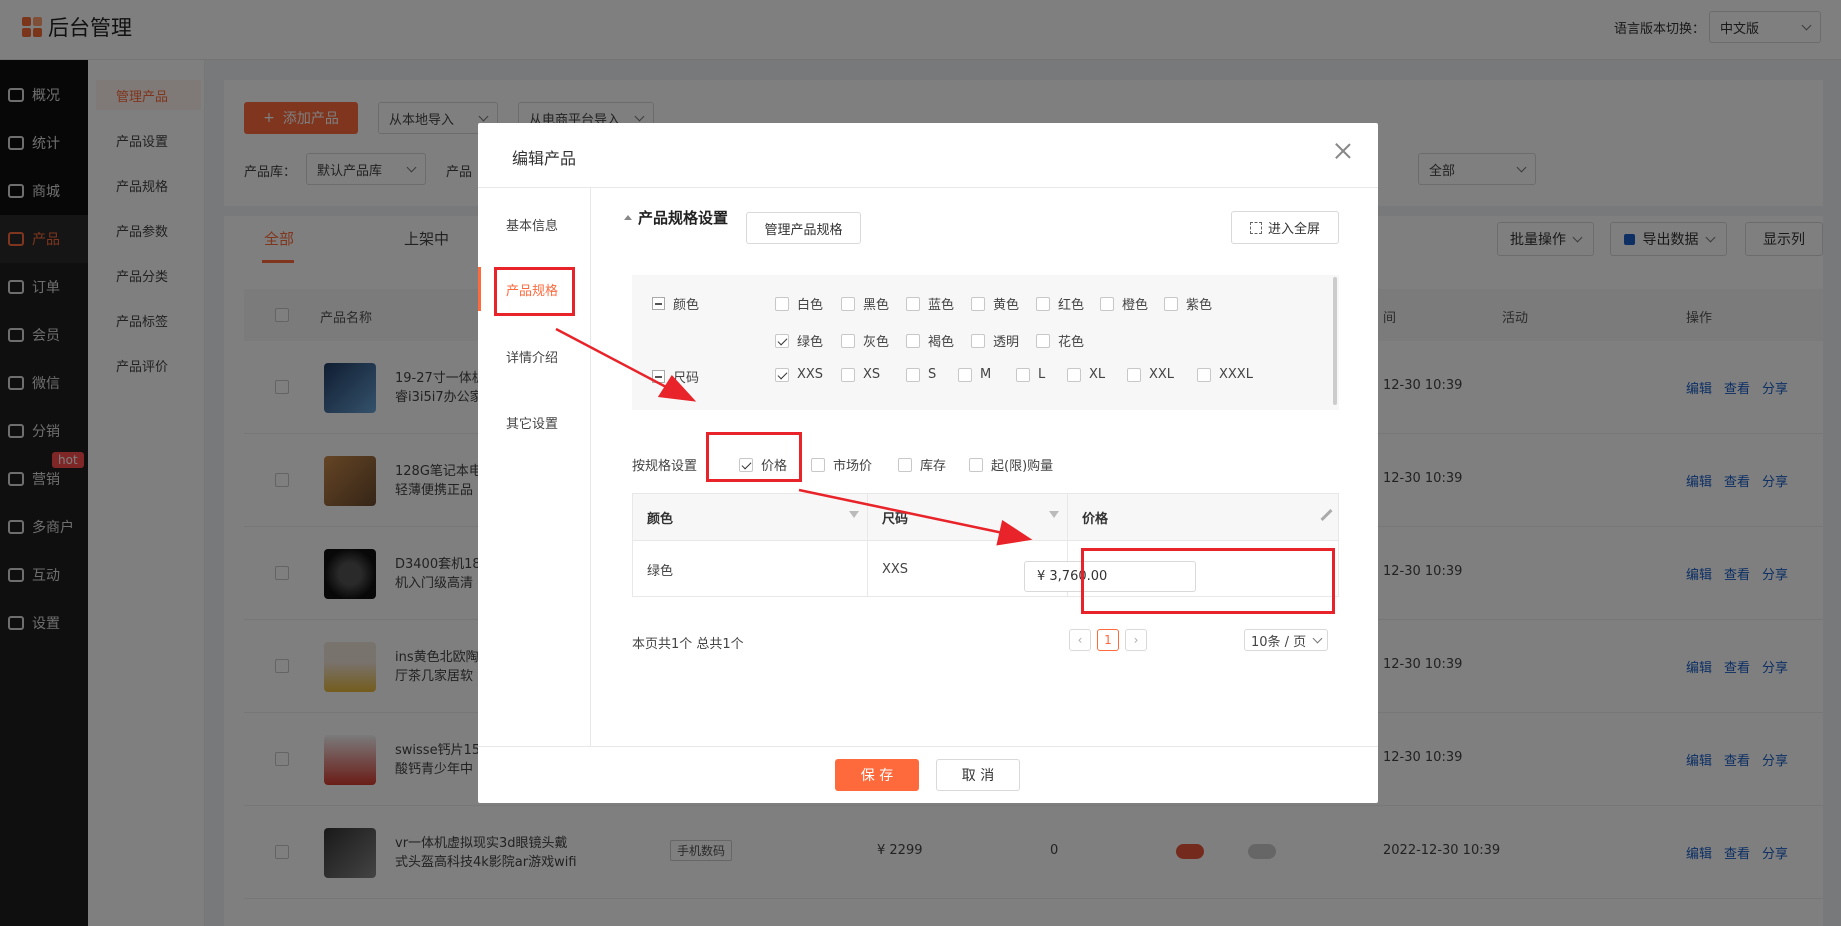  What do you see at coordinates (1255, 227) in the screenshot?
I see `expand-icon` at bounding box center [1255, 227].